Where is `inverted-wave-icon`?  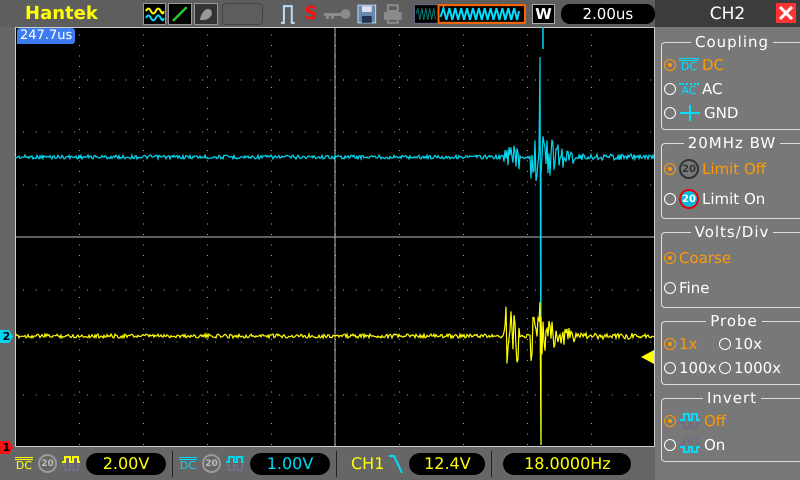 inverted-wave-icon is located at coordinates (690, 445).